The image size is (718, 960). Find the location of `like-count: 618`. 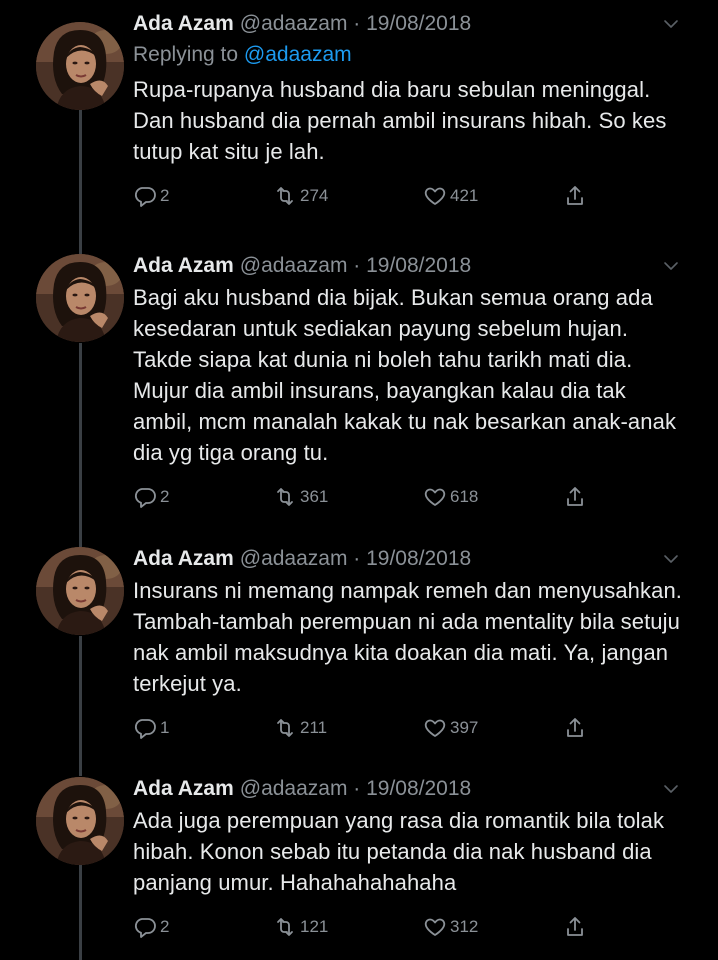

like-count: 618 is located at coordinates (464, 496).